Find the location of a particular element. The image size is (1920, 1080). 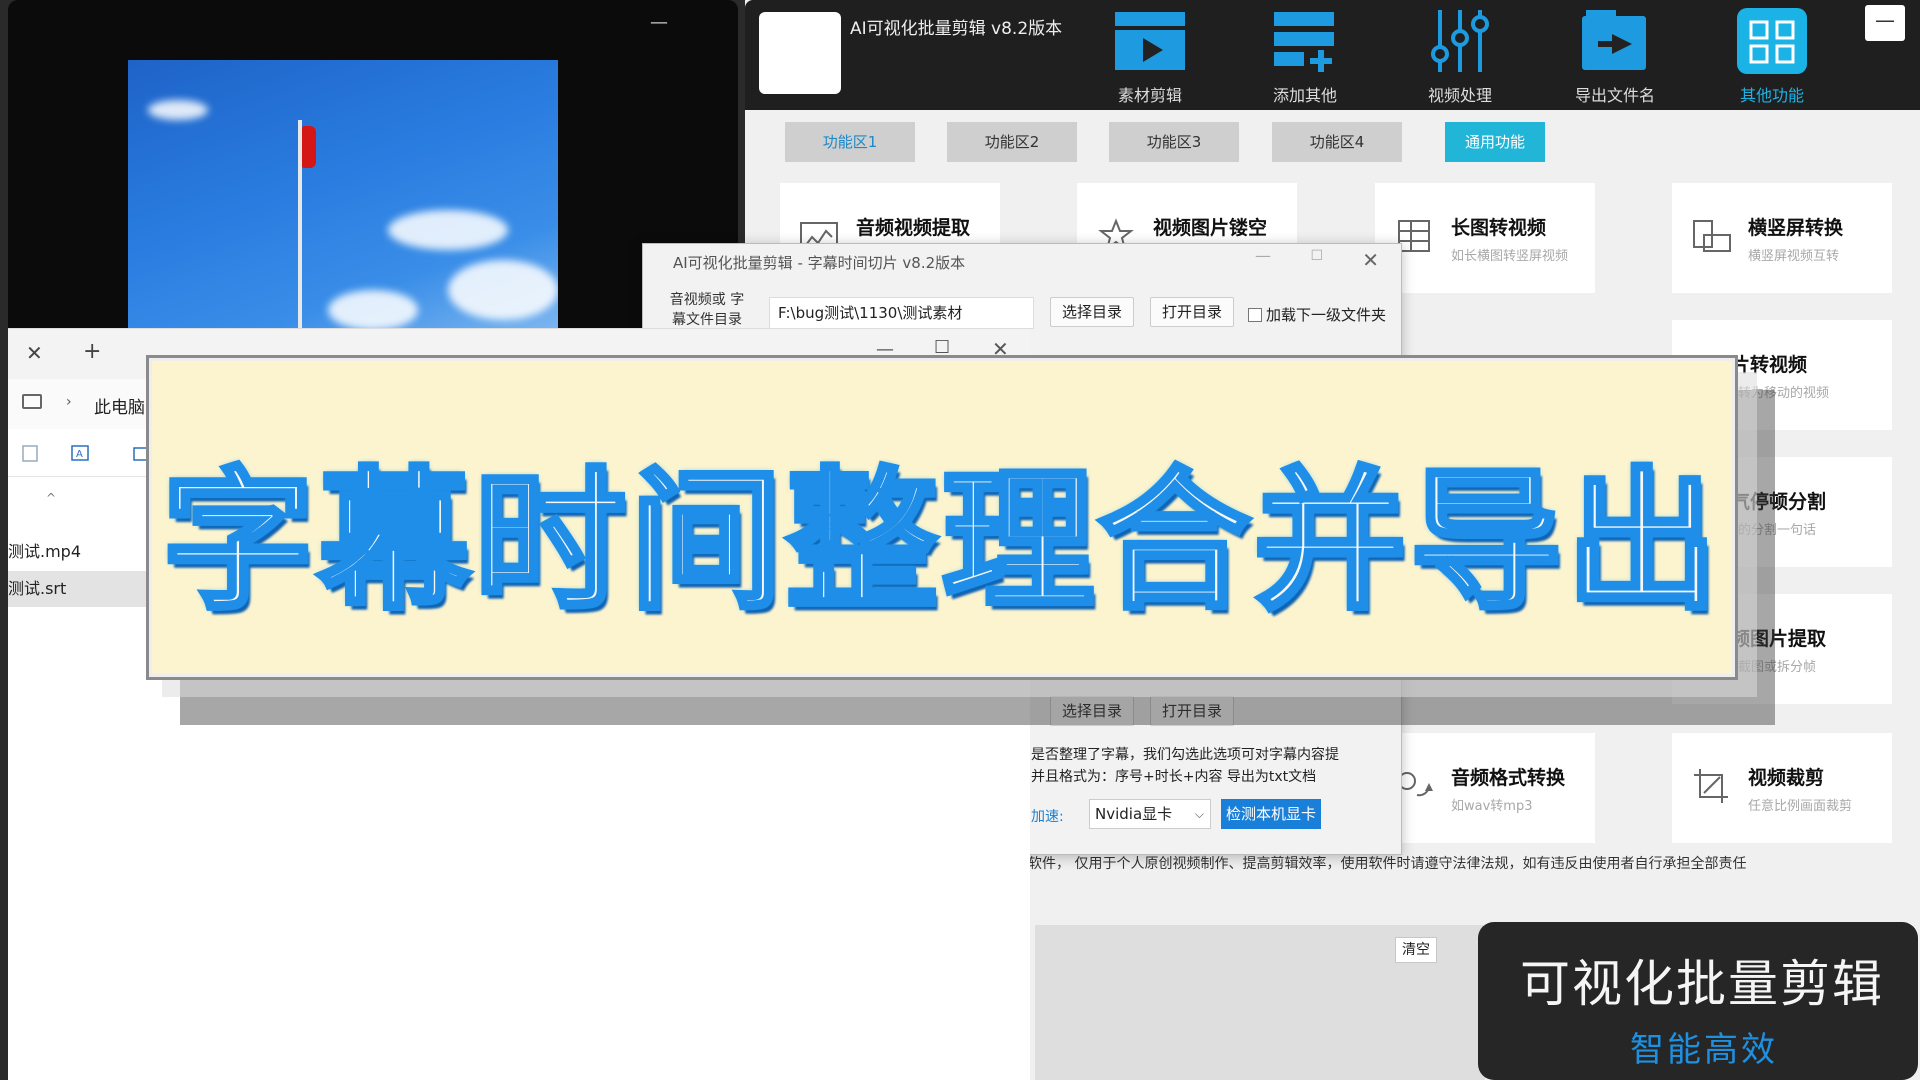

card-title: 横竖屏转换 is located at coordinates (1796, 228).